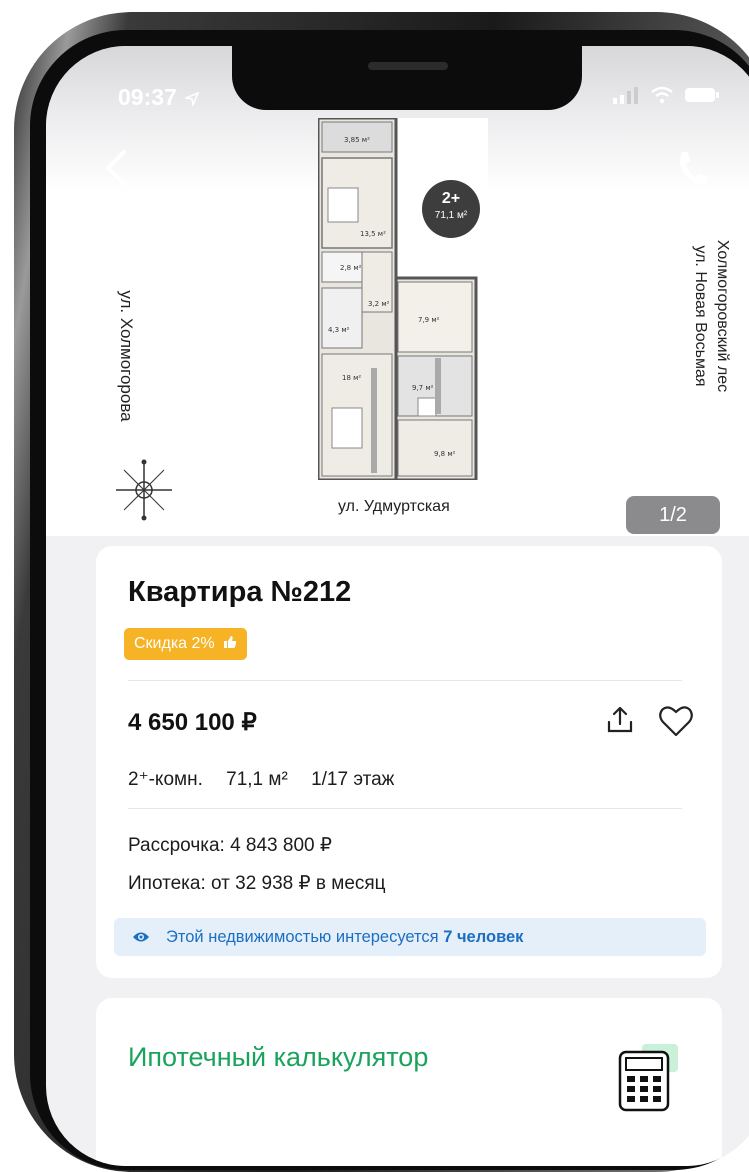 The height and width of the screenshot is (1172, 749). I want to click on mortgage-price: Ипотека: от 32 938 ₽ в месяц, so click(257, 883).